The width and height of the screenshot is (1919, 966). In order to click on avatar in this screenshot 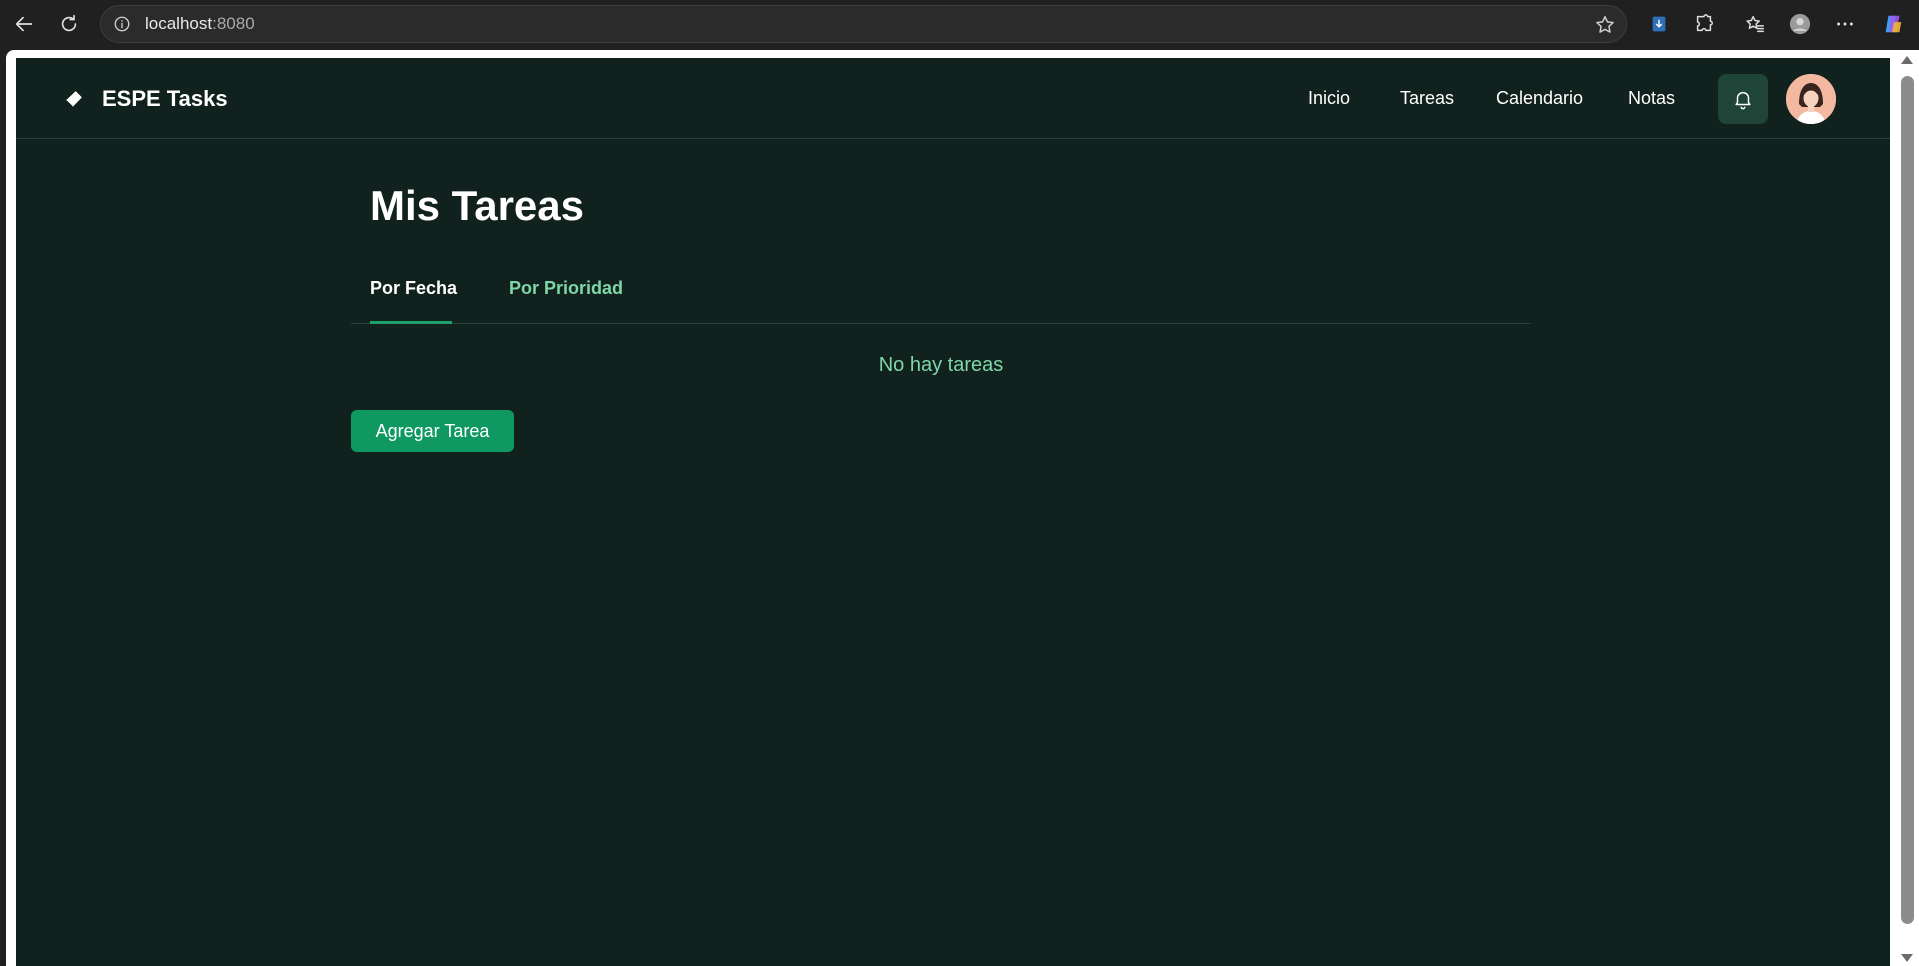, I will do `click(1811, 99)`.